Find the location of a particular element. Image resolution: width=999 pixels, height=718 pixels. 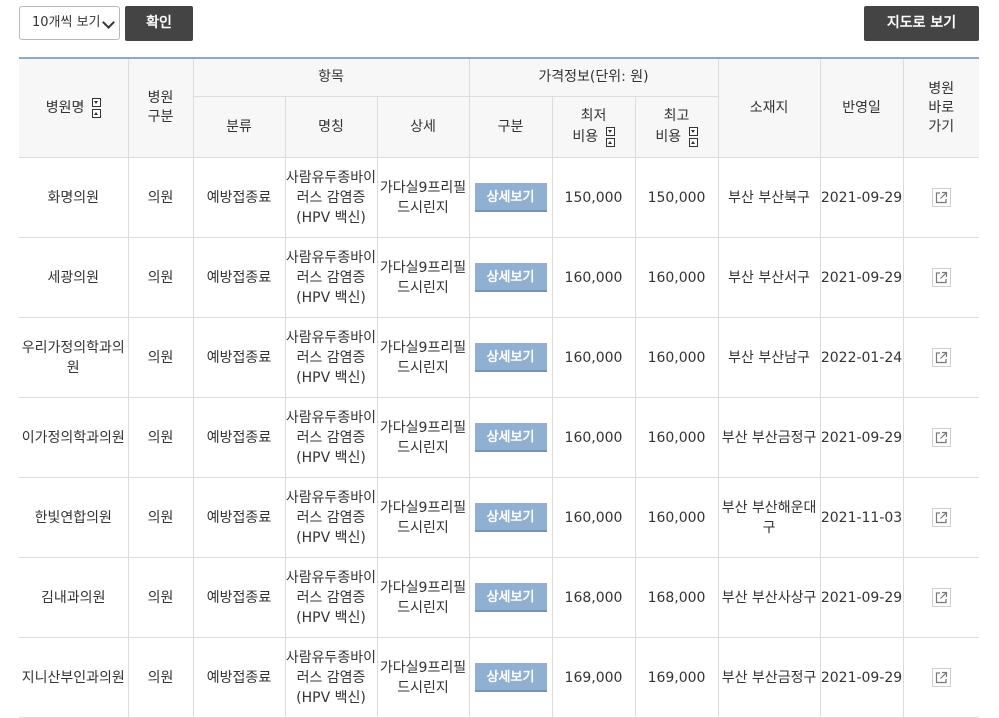

hospital-name-cell: 세광의원 is located at coordinates (74, 277).